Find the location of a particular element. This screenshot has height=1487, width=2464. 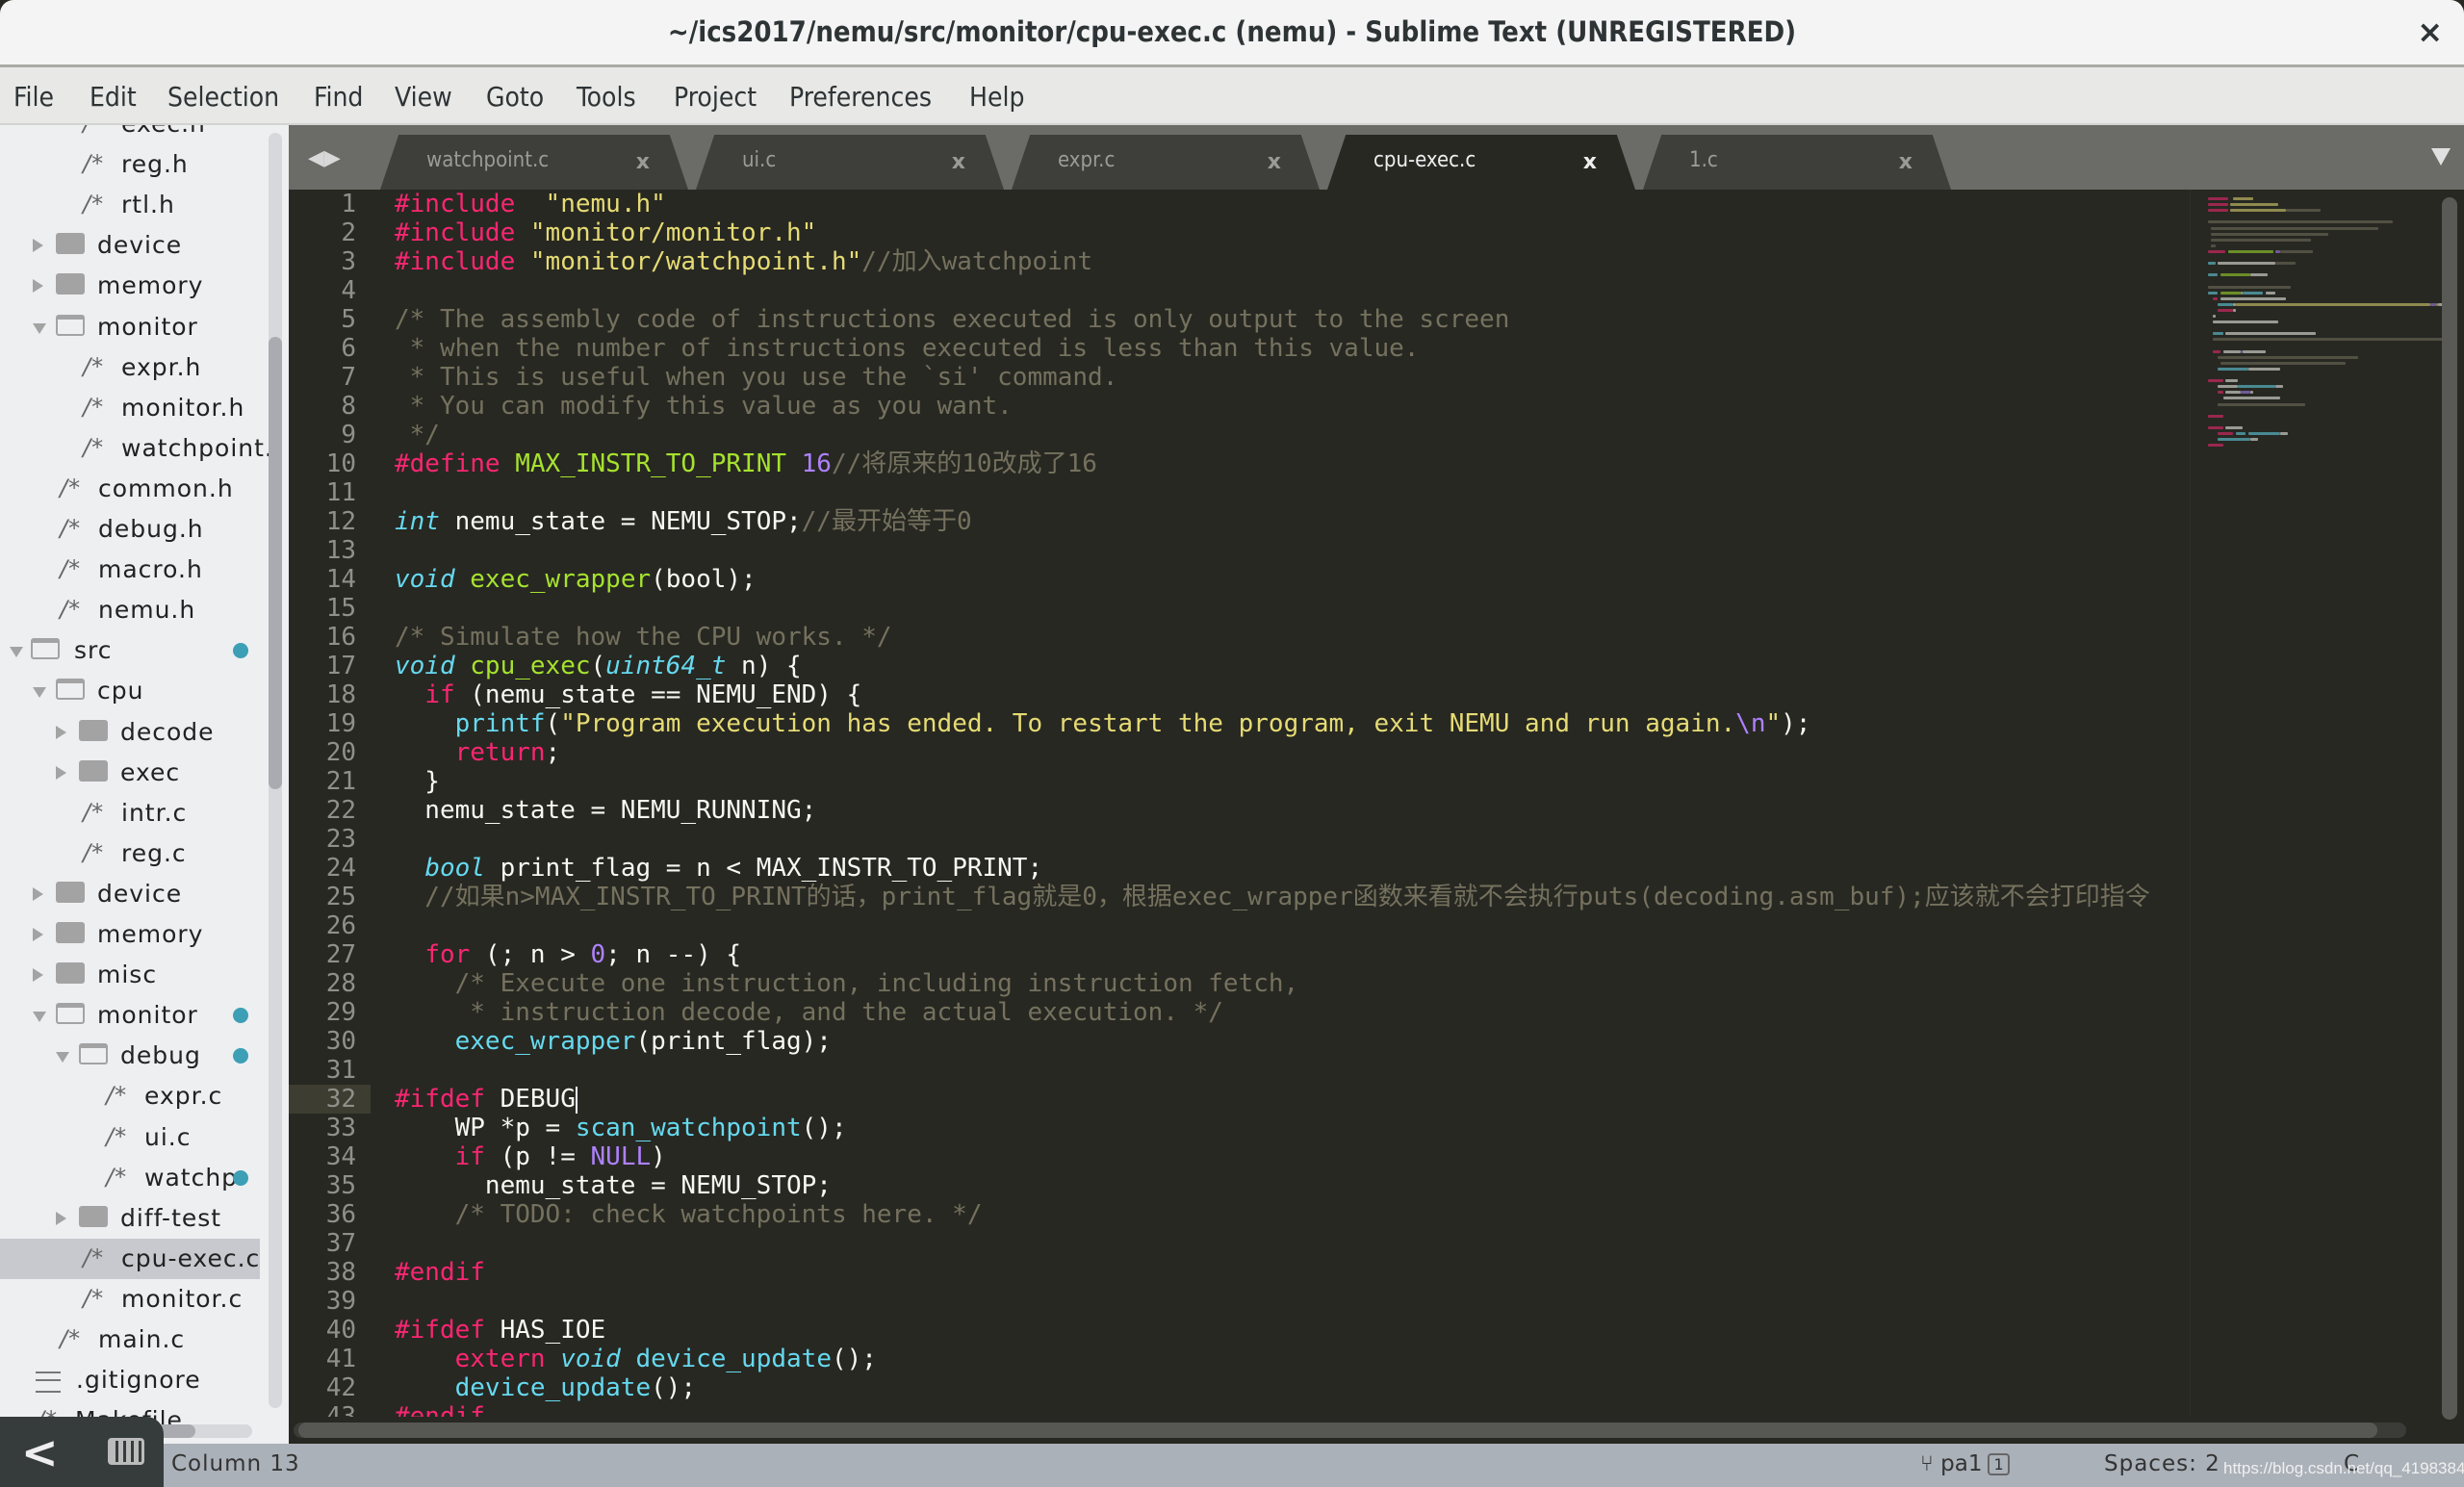

tab-cpu-exec-c: cpu-exec.c x is located at coordinates (1481, 162).